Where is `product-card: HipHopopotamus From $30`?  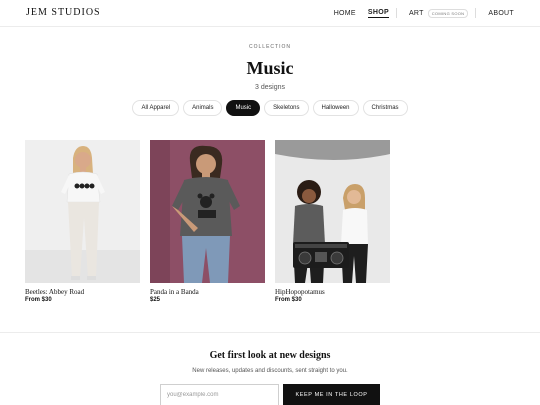 product-card: HipHopopotamus From $30 is located at coordinates (332, 221).